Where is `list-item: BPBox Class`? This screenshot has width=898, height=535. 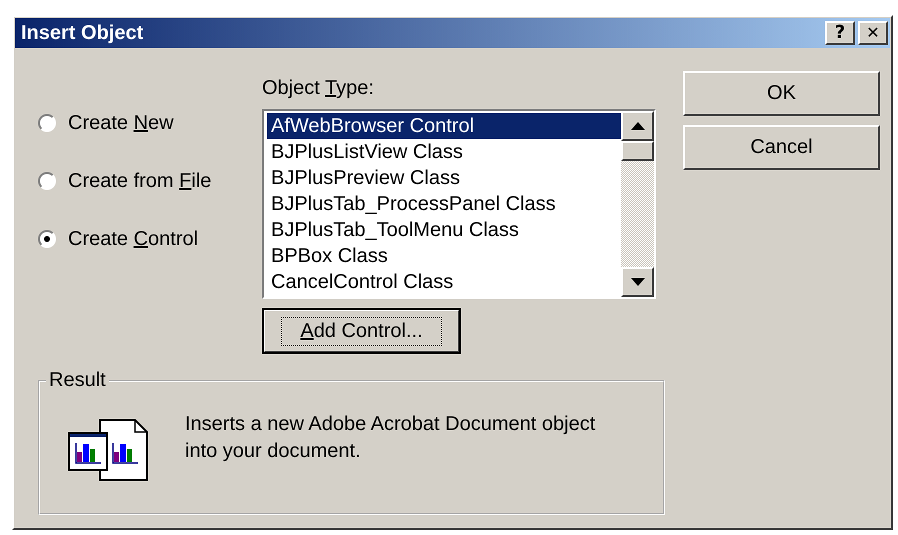 list-item: BPBox Class is located at coordinates (444, 256).